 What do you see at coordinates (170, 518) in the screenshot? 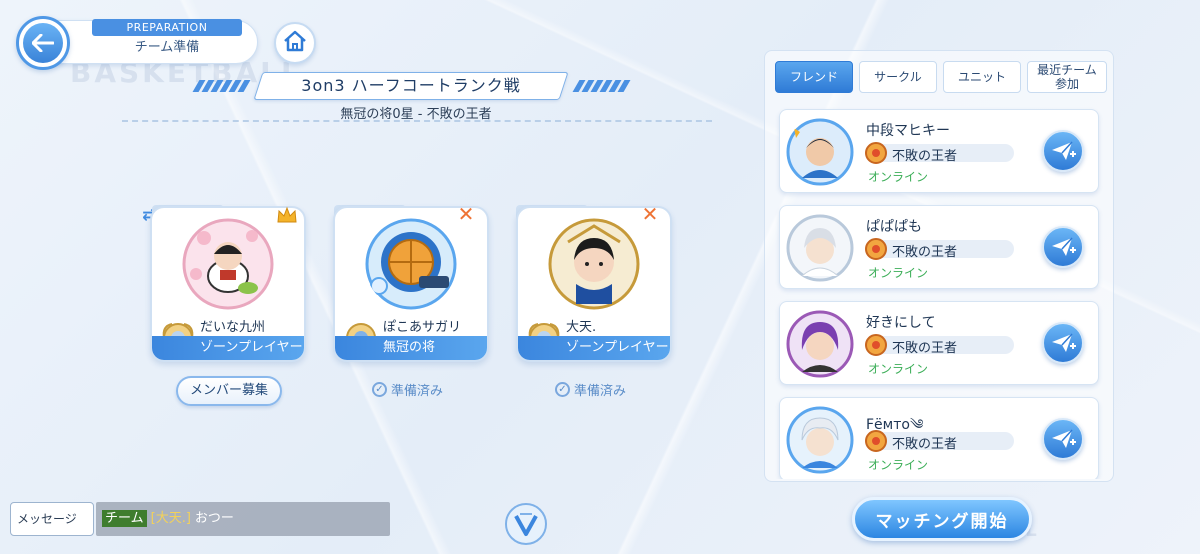
I see `chat-sender: [大天.]` at bounding box center [170, 518].